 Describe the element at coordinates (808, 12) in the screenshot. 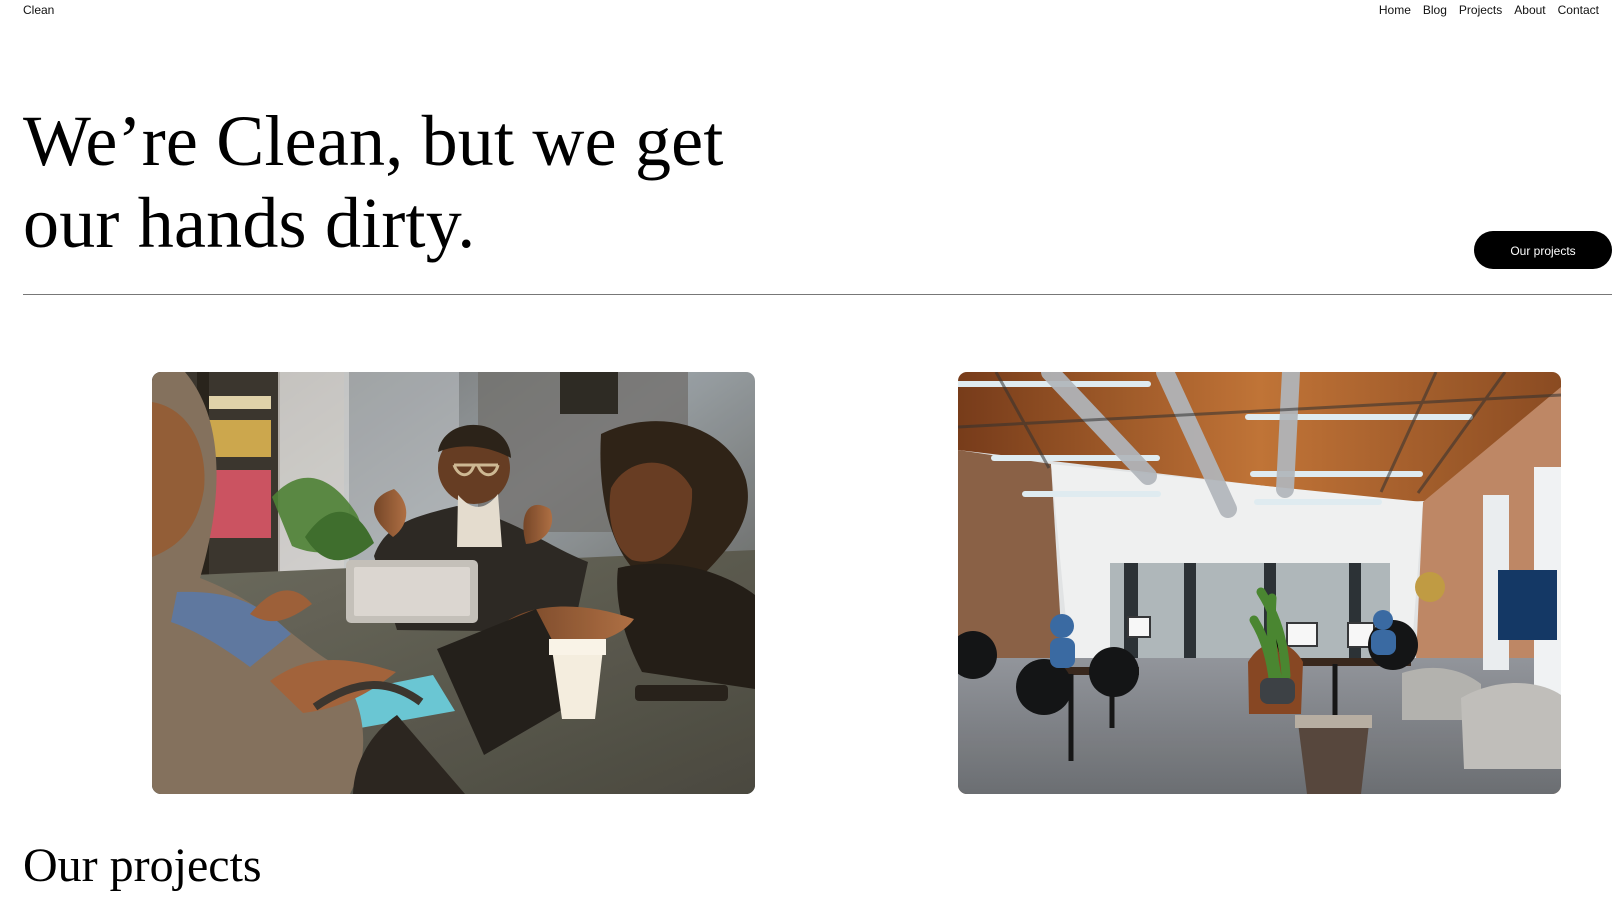

I see `site-header: Clean Home Blog Projects About Contact` at that location.